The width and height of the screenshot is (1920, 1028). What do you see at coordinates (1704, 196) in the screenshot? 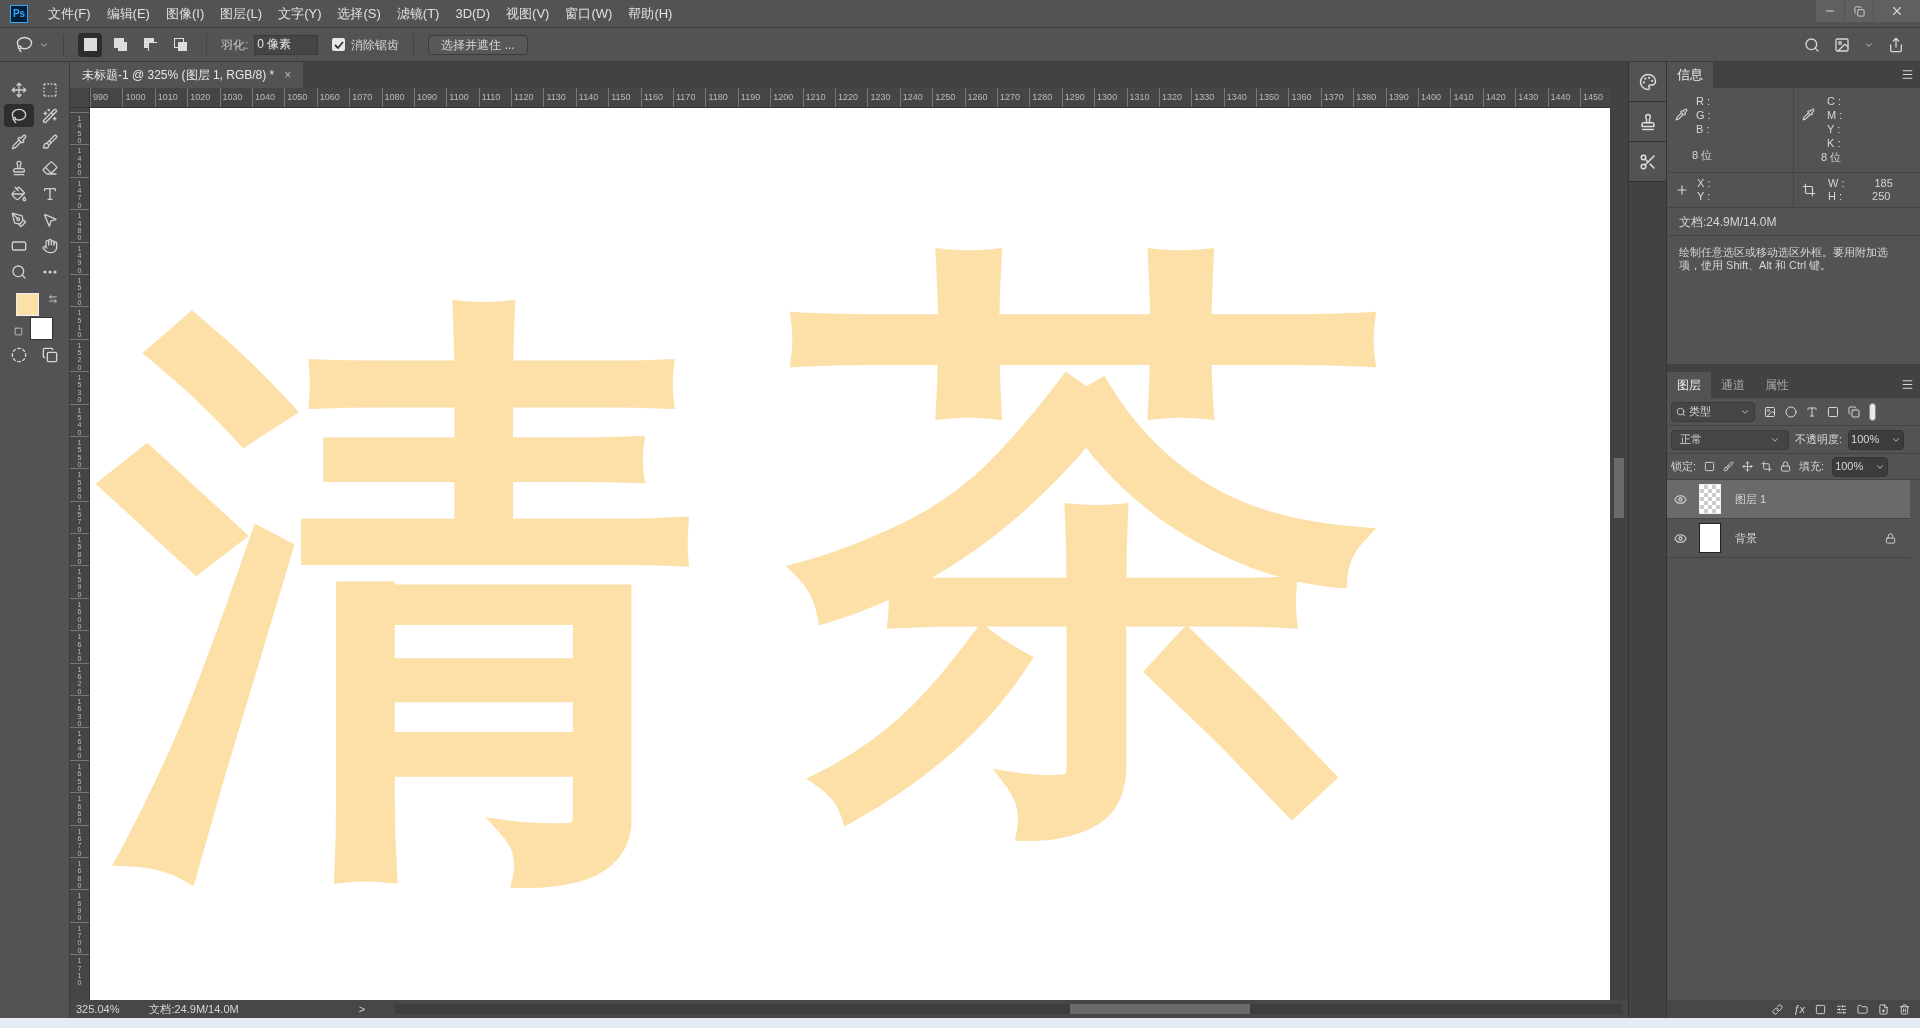
I see `coordinate-label: Y :` at bounding box center [1704, 196].